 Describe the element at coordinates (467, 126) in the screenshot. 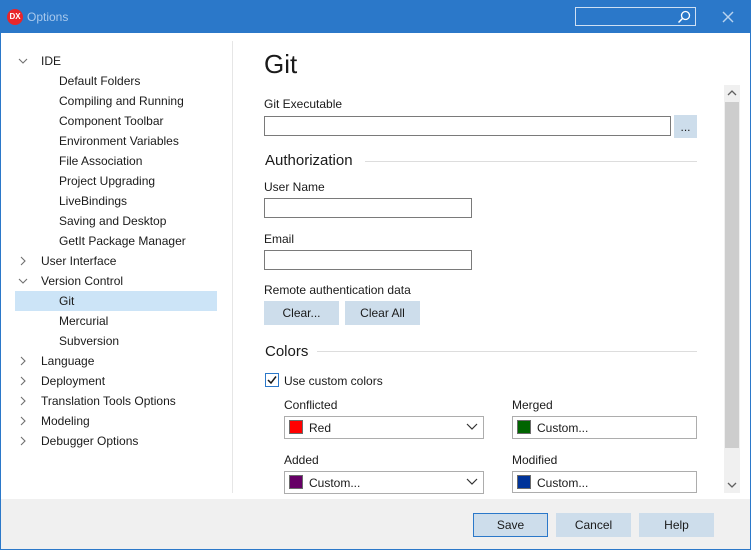

I see `git-executable-input` at that location.